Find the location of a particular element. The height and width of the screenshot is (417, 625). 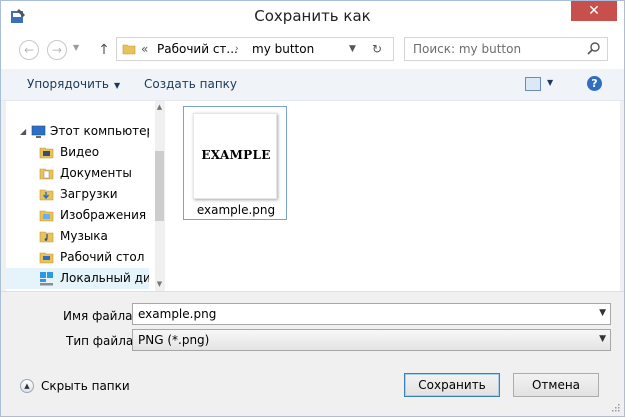

address-bar: « Рабочий ст... › my button ▼ ↻ is located at coordinates (255, 49).